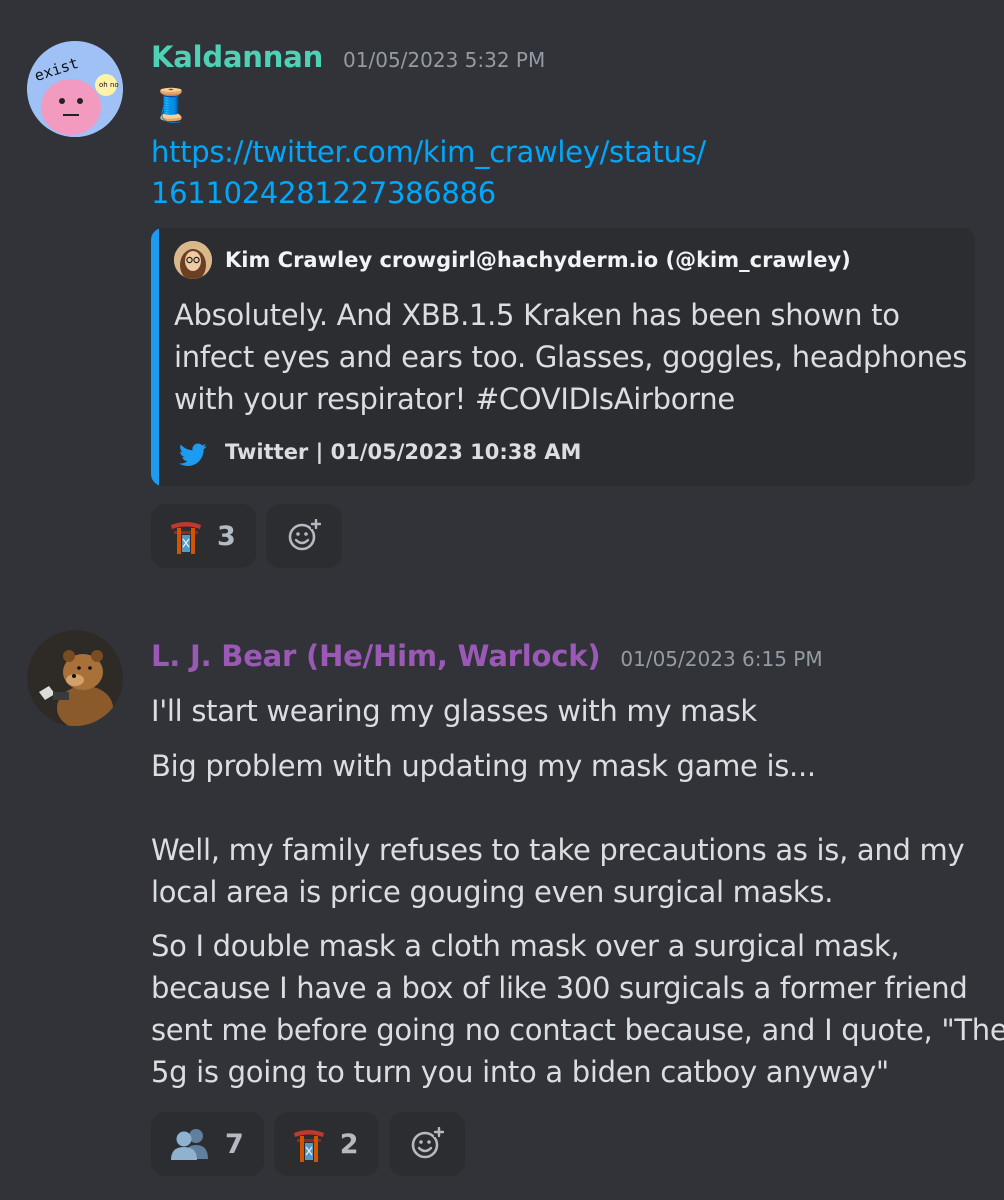  What do you see at coordinates (237, 57) in the screenshot?
I see `username: Kaldannan` at bounding box center [237, 57].